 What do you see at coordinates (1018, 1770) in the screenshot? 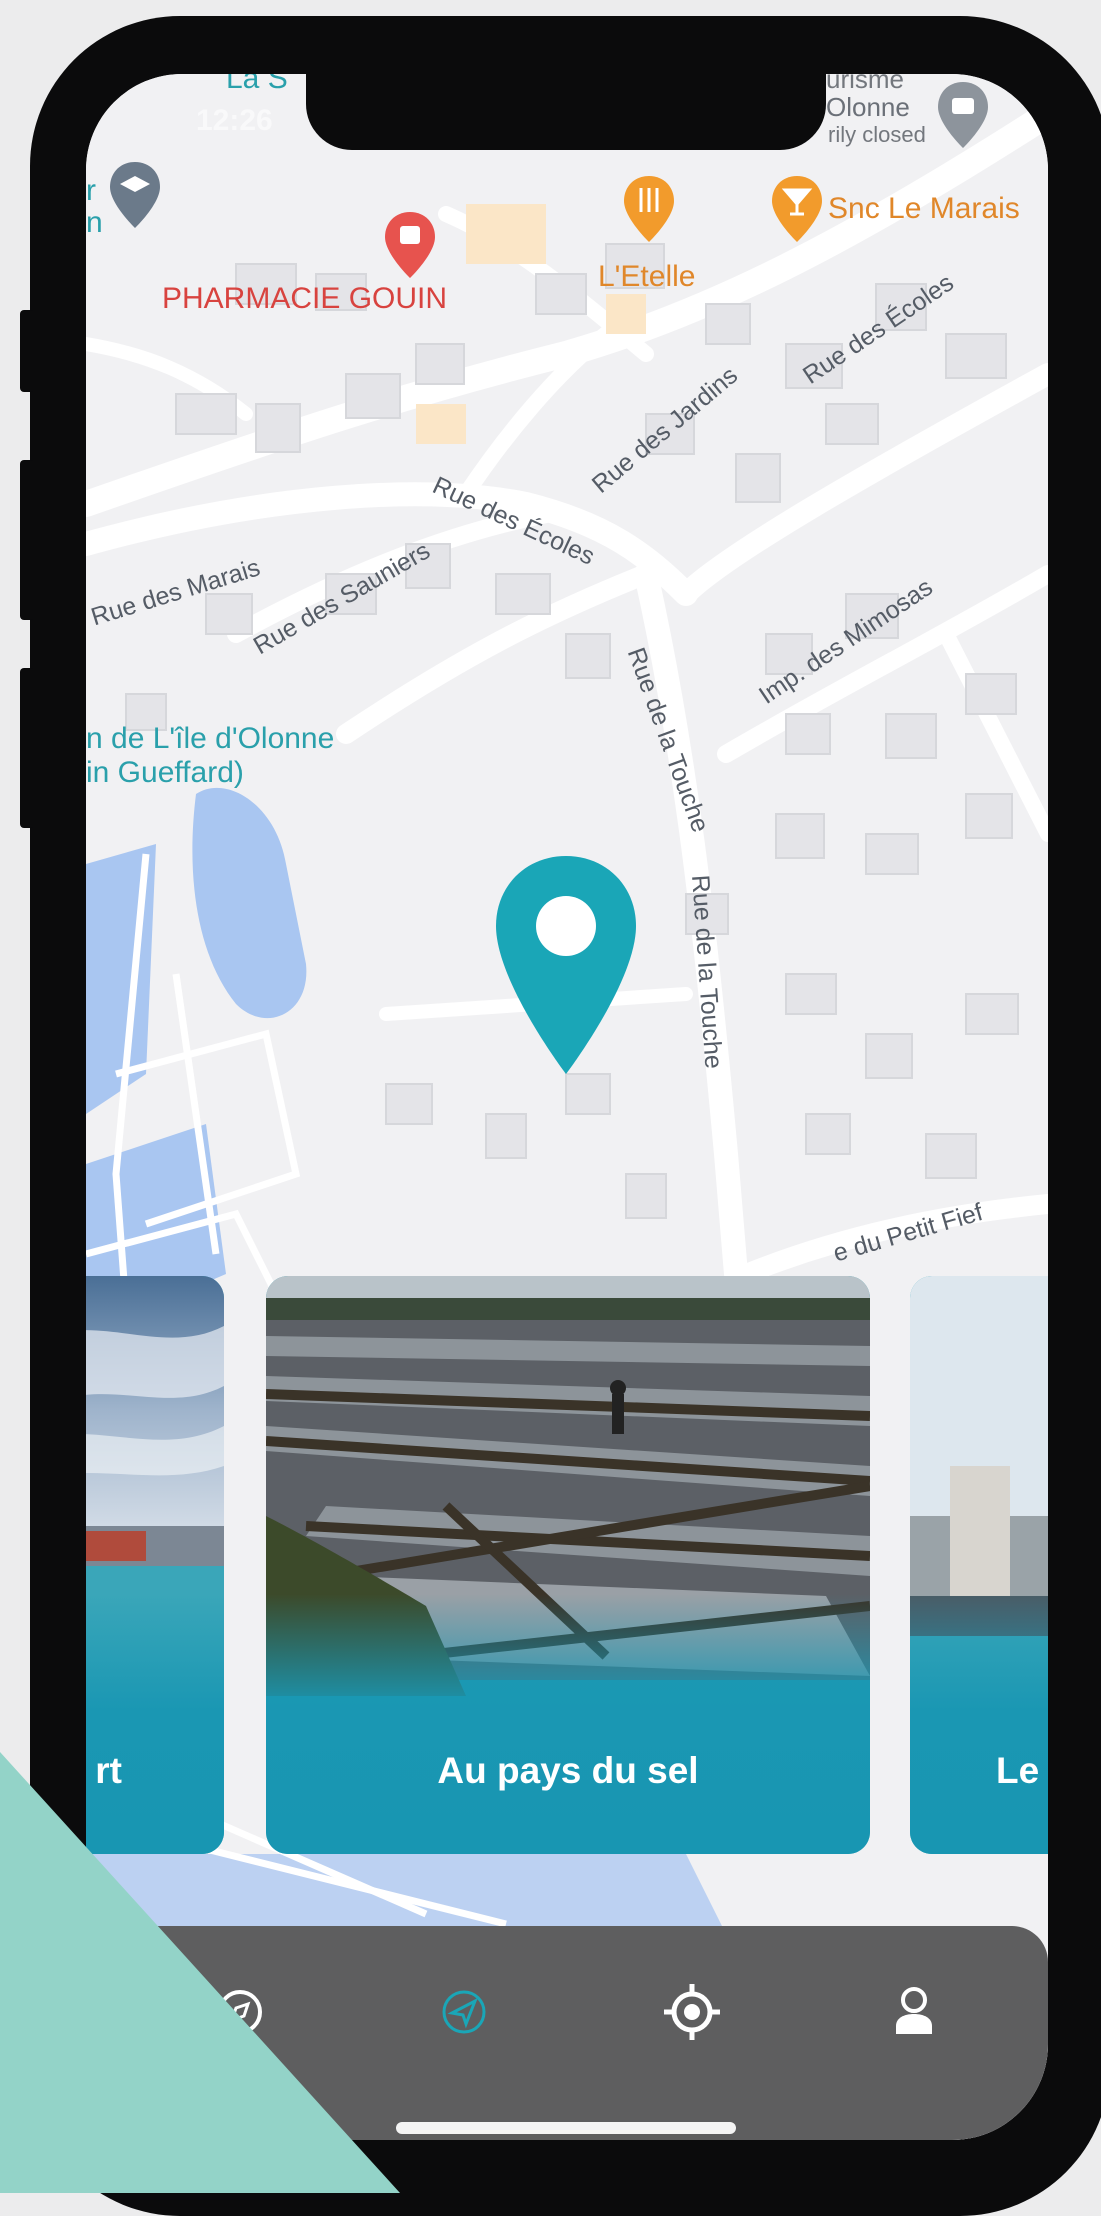
I see `card-title: Le` at bounding box center [1018, 1770].